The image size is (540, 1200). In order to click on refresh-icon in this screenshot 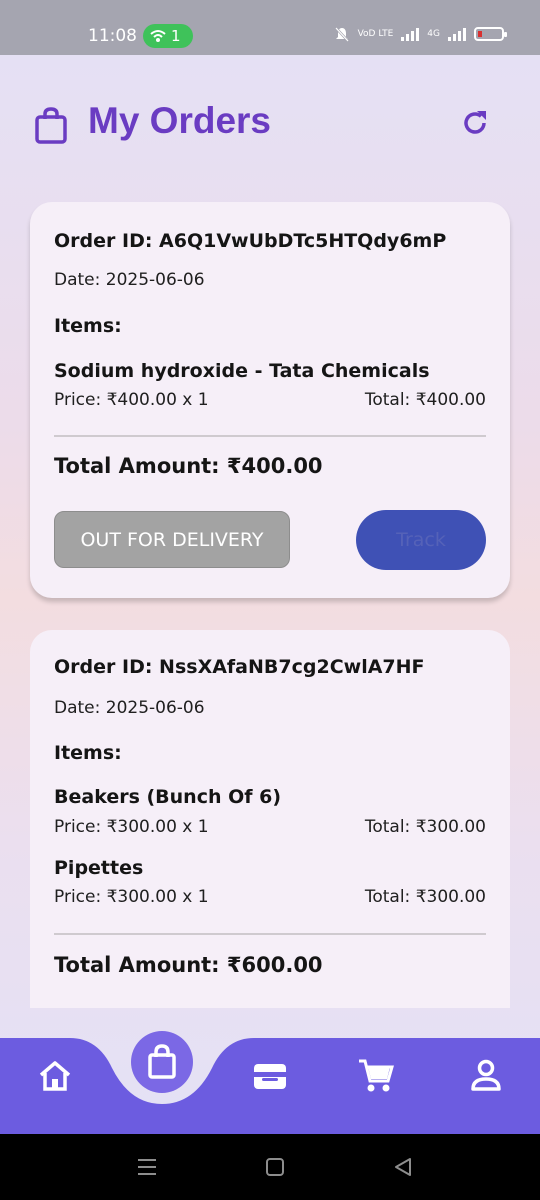, I will do `click(475, 123)`.